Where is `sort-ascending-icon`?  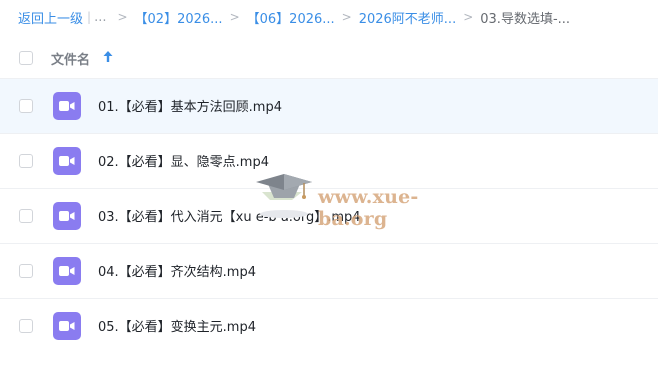 sort-ascending-icon is located at coordinates (108, 57).